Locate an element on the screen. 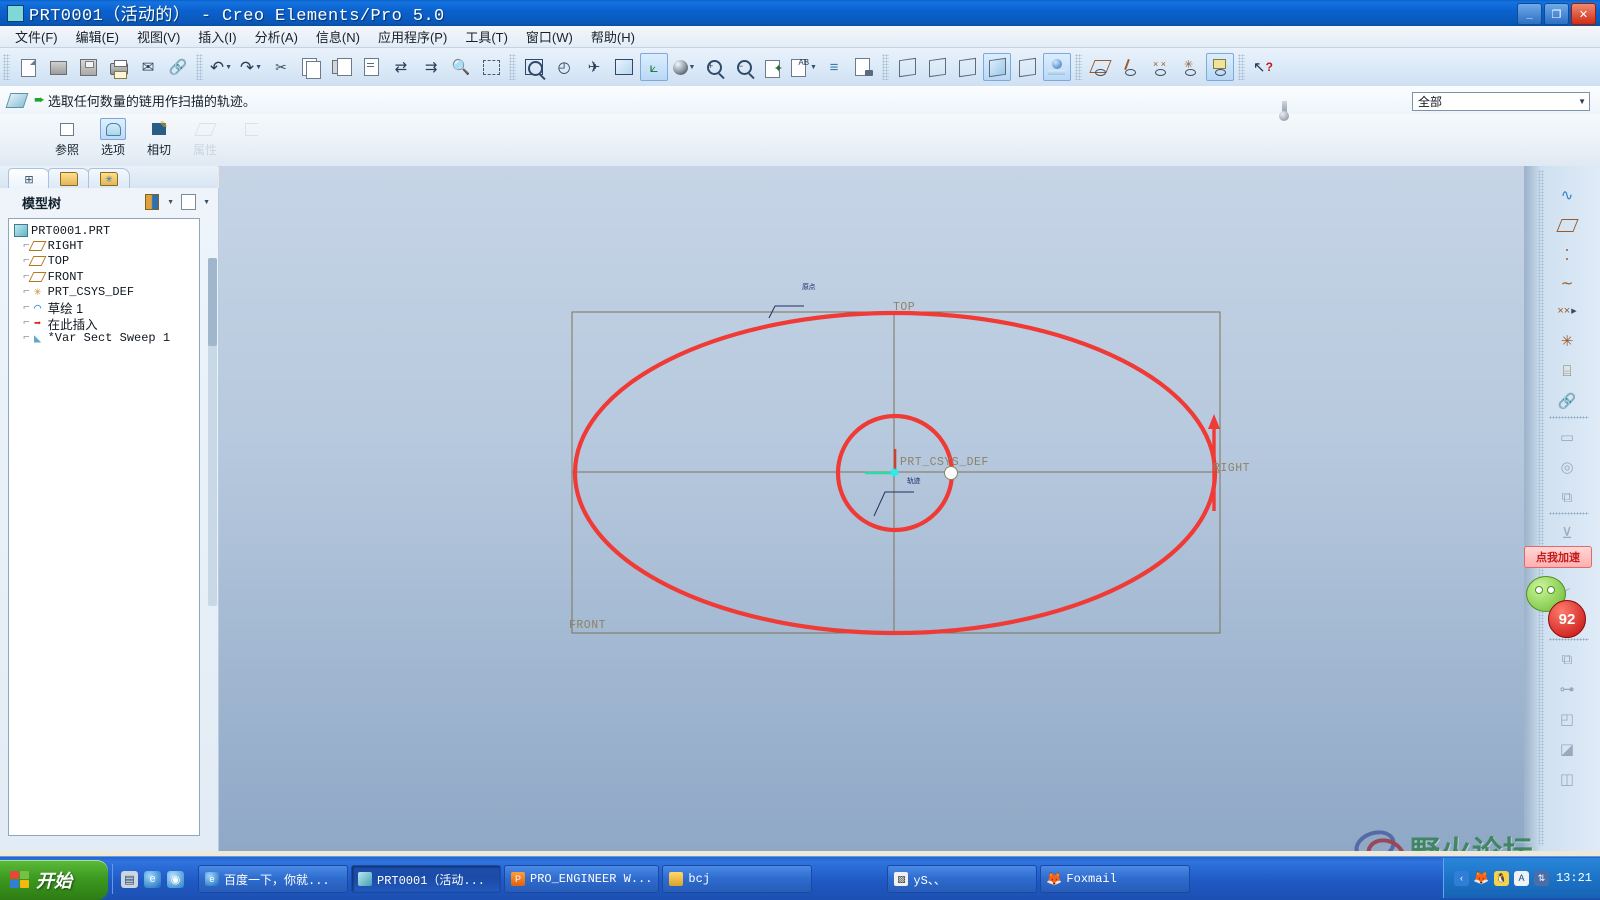  task-button-ys: ▧ yS、、 is located at coordinates (962, 879).